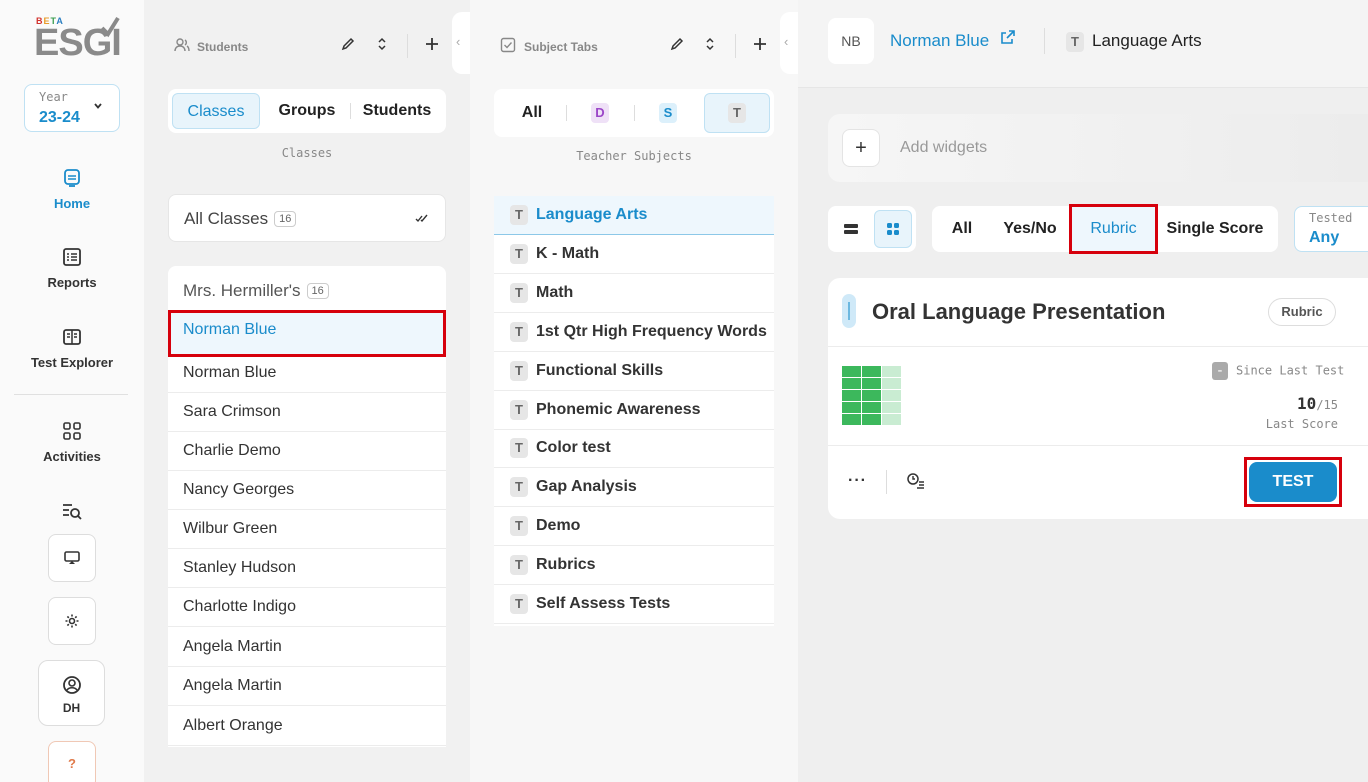 The height and width of the screenshot is (782, 1368). I want to click on subject-row: TK - Math, so click(634, 254).